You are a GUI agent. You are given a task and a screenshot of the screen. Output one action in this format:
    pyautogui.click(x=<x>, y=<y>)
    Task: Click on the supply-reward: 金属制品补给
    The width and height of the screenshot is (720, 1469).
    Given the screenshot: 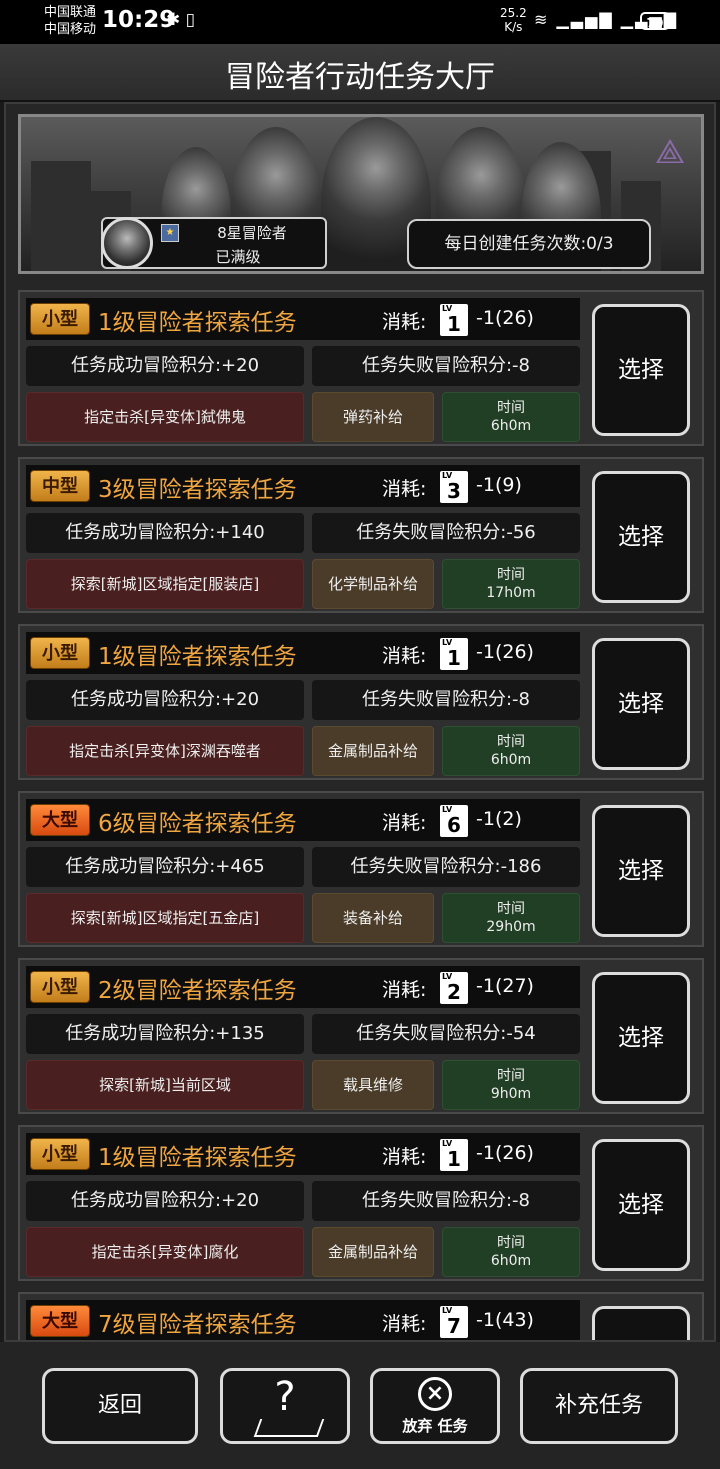 What is the action you would take?
    pyautogui.click(x=373, y=751)
    